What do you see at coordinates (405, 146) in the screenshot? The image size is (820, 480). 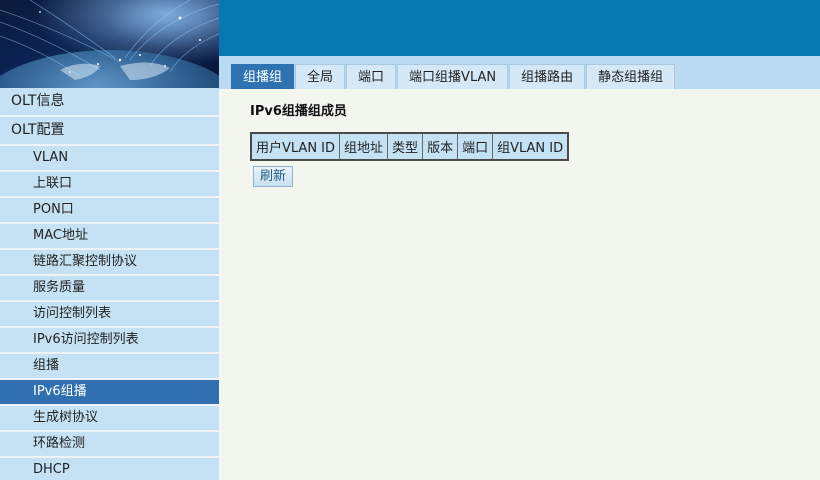 I see `column-header-type: 类型` at bounding box center [405, 146].